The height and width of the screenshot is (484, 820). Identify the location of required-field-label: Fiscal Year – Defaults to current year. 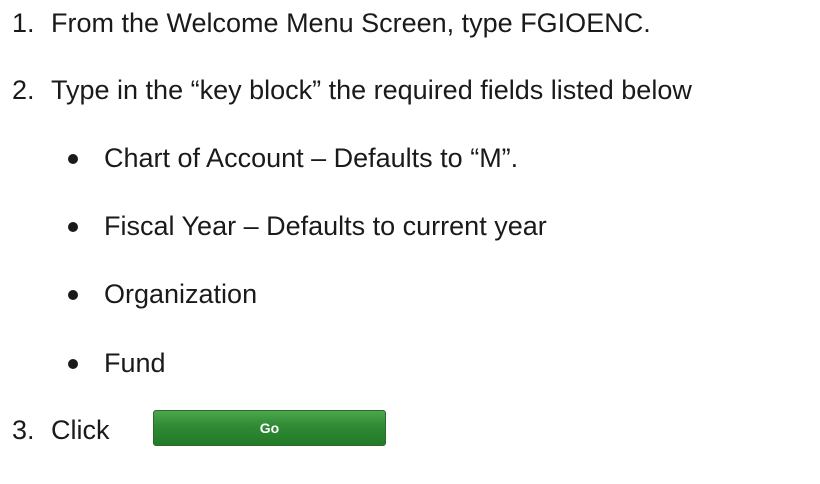
(325, 226).